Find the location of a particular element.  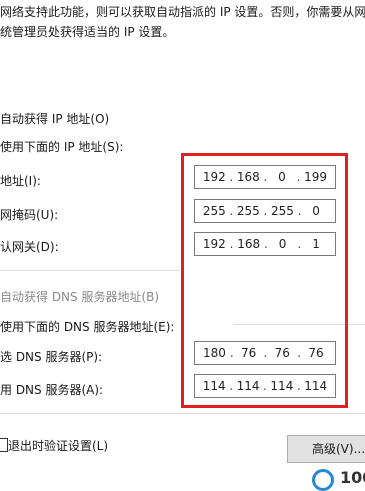

watermark-logo-text: 100 is located at coordinates (352, 477).